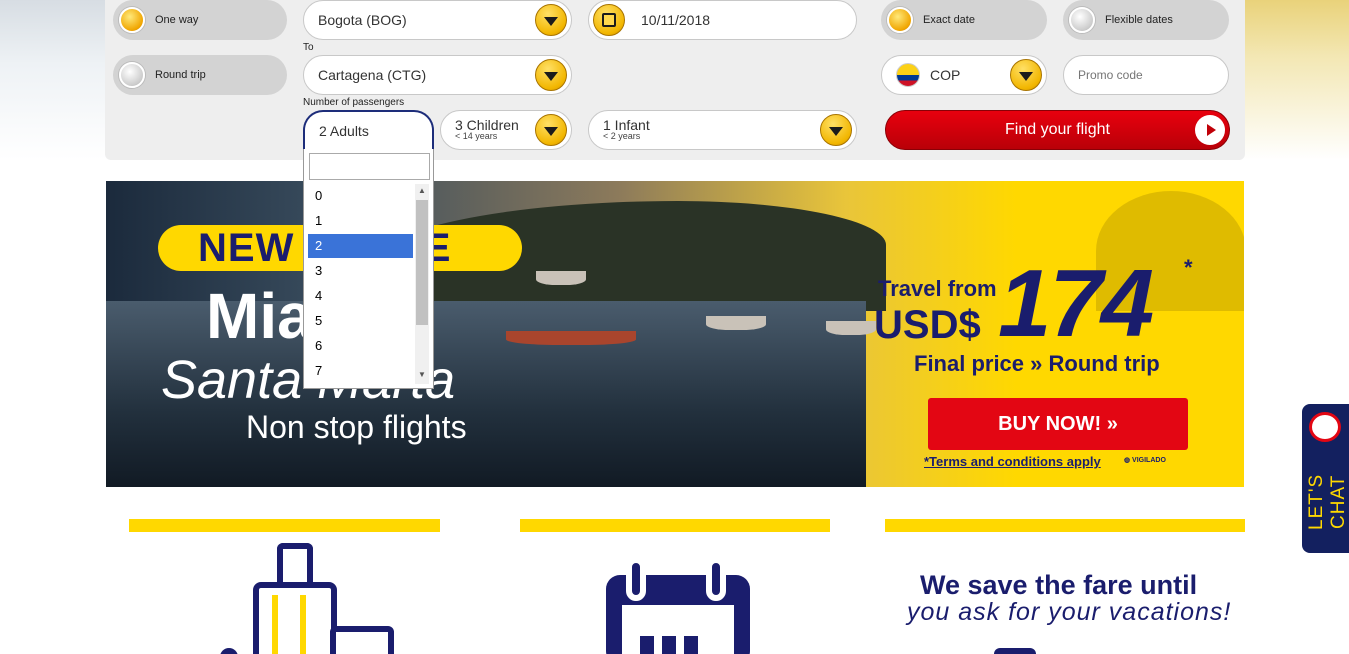 This screenshot has height=654, width=1349. I want to click on adults-select: 2 Adults, so click(368, 130).